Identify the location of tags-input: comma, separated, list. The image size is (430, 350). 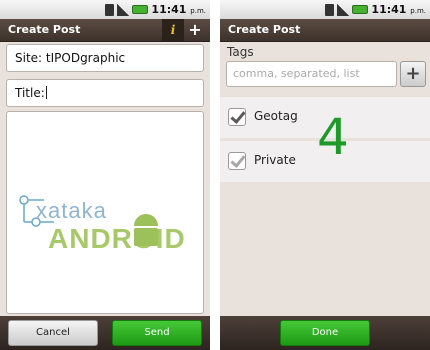
(311, 74).